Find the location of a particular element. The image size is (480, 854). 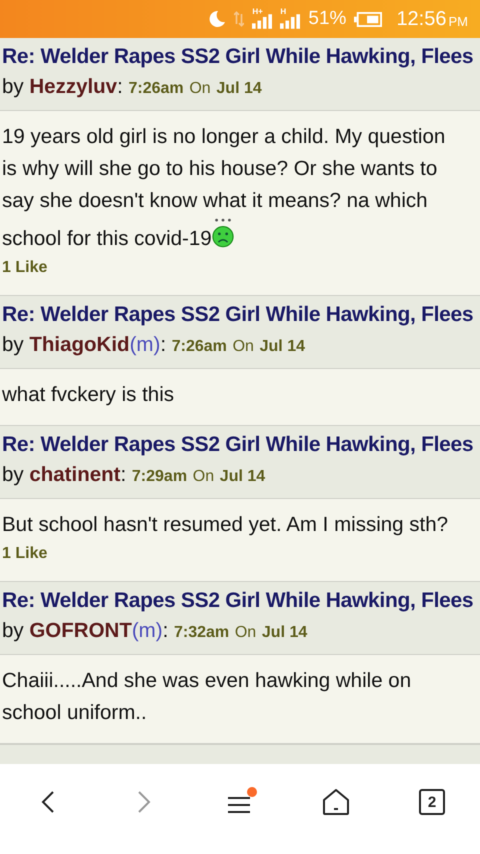

author-link: ThiagoKid is located at coordinates (79, 344).